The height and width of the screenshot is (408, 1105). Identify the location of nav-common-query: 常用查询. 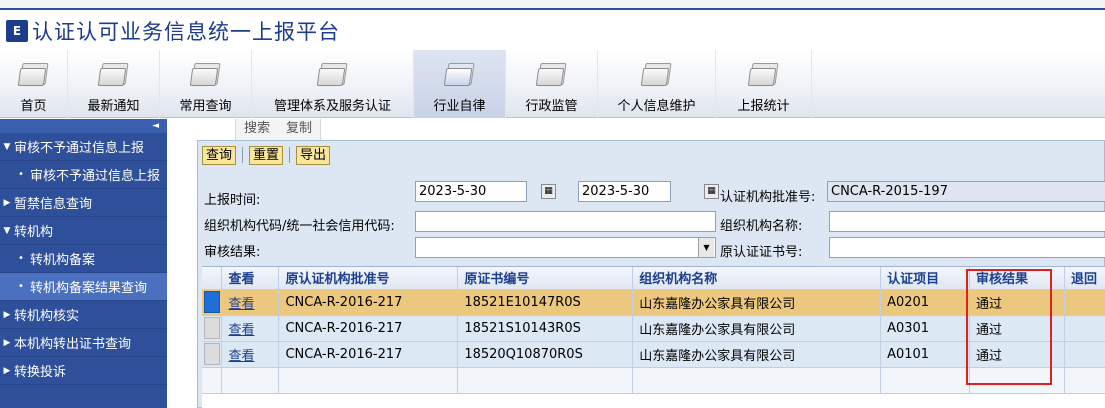
(206, 84).